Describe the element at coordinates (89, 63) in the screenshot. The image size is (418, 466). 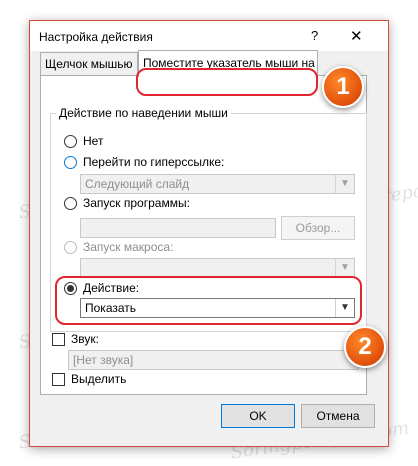
I see `tab-mouse-click: Щелчок мышью` at that location.